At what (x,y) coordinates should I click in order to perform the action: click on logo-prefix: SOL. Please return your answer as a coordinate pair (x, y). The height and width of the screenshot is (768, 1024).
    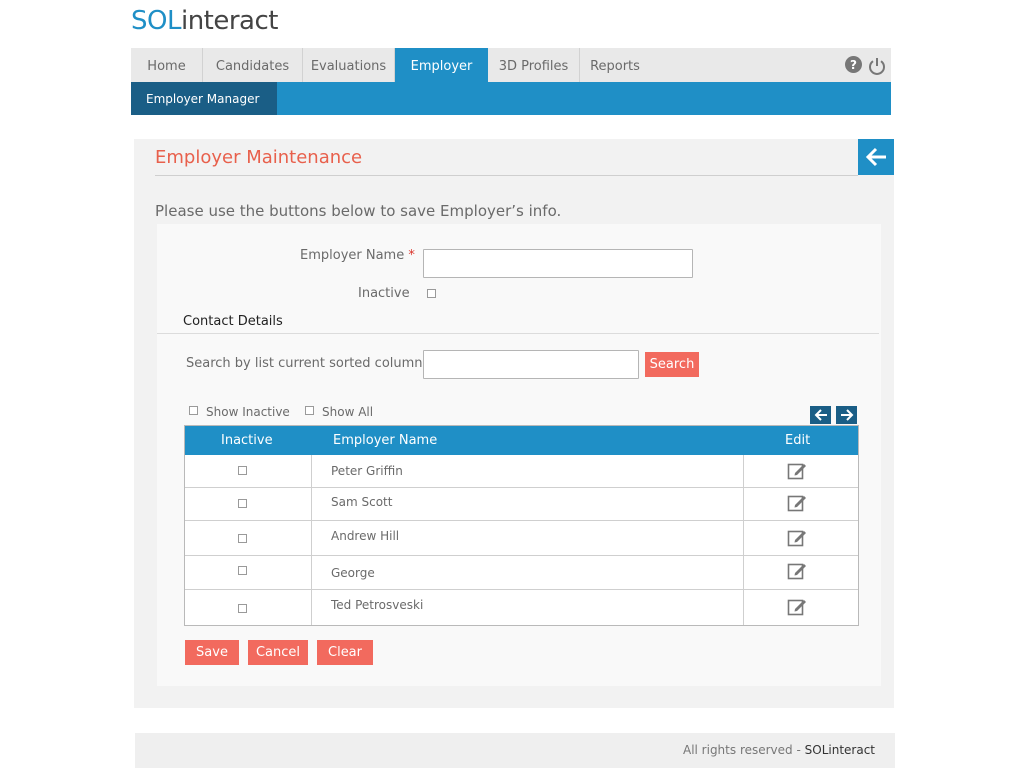
    Looking at the image, I should click on (156, 21).